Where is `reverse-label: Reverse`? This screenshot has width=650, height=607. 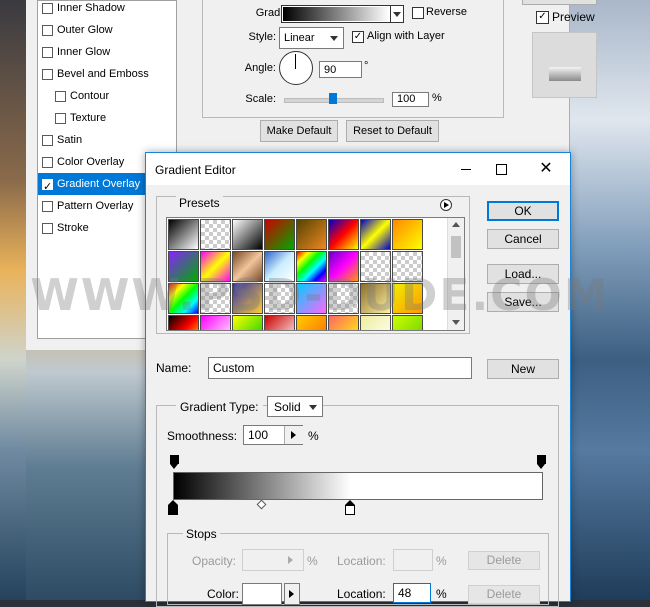
reverse-label: Reverse is located at coordinates (446, 12).